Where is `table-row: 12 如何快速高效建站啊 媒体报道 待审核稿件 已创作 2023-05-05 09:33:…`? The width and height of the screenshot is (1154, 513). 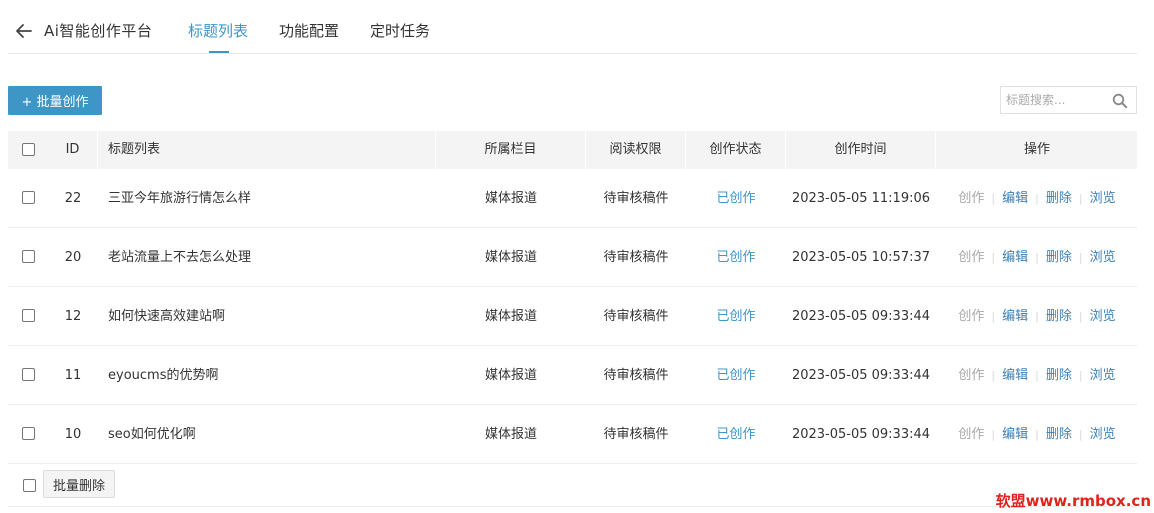
table-row: 12 如何快速高效建站啊 媒体报道 待审核稿件 已创作 2023-05-05 09:33:… is located at coordinates (572, 316).